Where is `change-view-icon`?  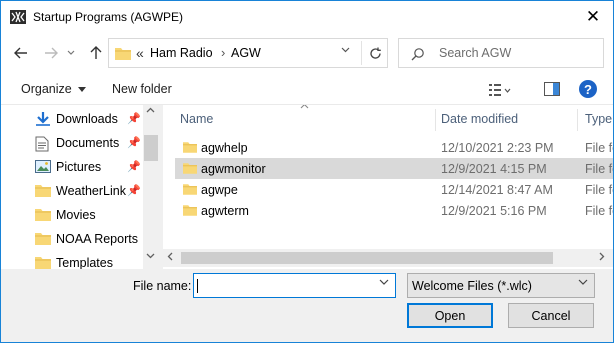 change-view-icon is located at coordinates (500, 90).